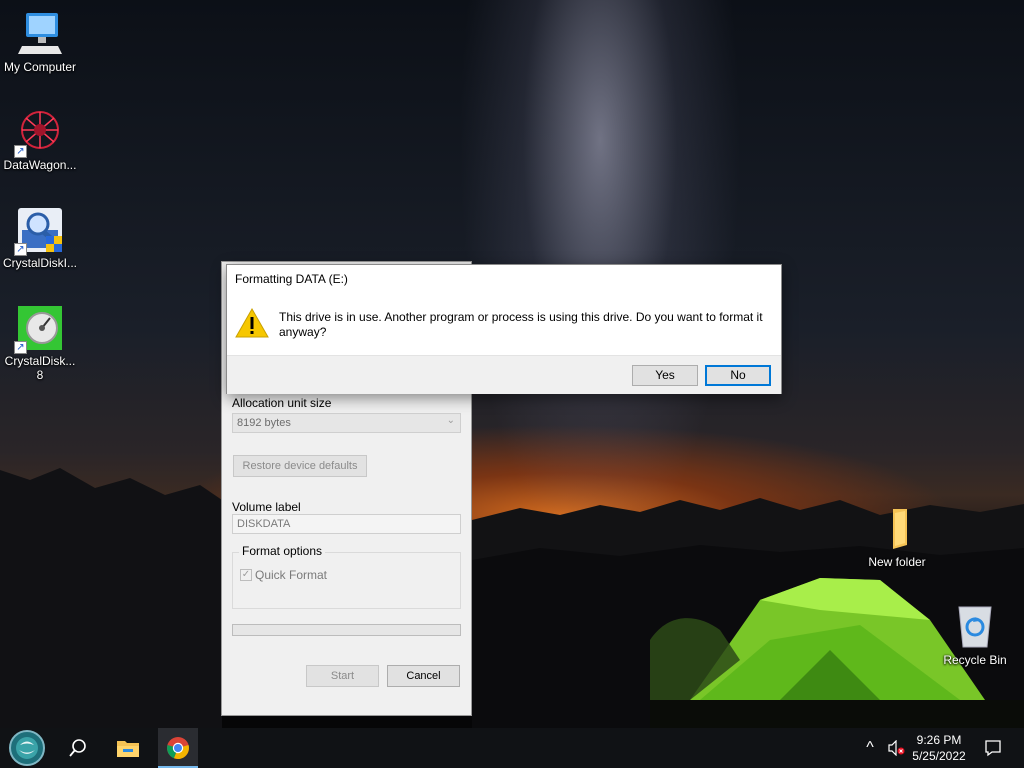 Image resolution: width=1024 pixels, height=768 pixels. I want to click on format-progress-bar, so click(346, 630).